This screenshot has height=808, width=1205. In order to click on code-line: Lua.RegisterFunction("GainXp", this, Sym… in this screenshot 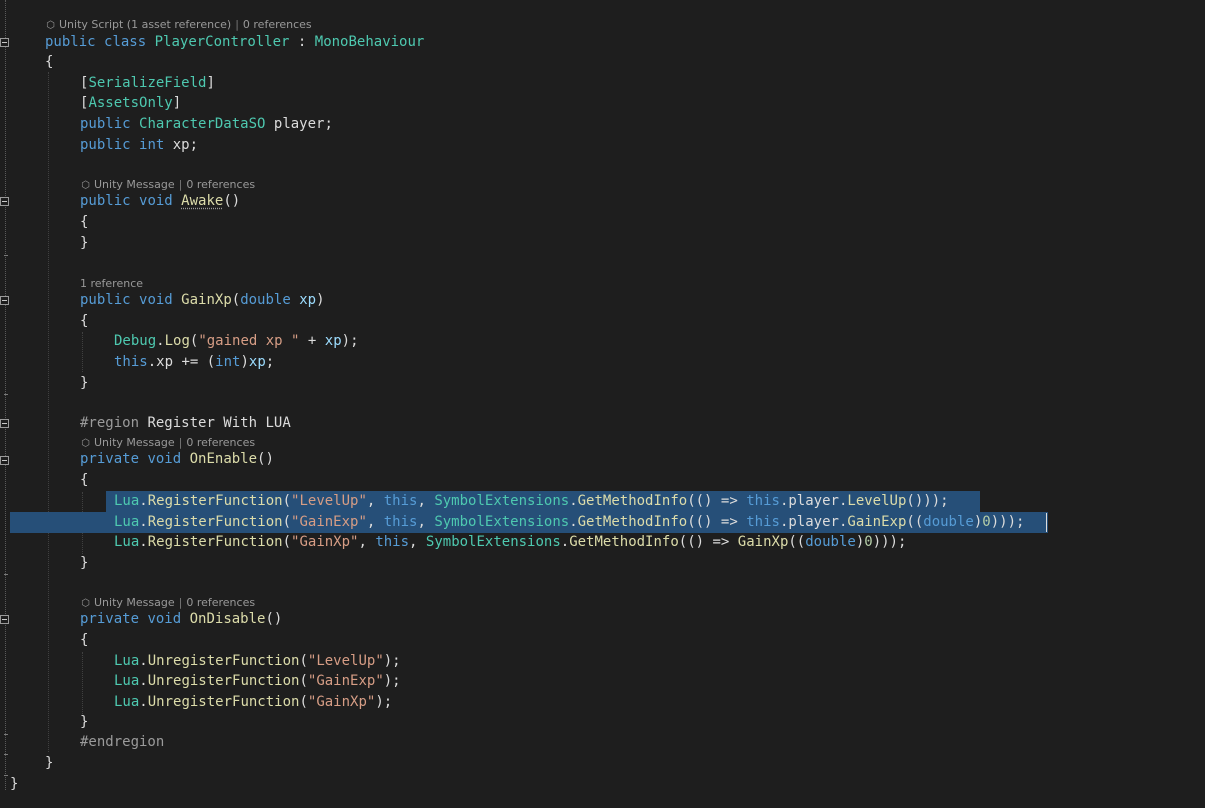, I will do `click(510, 542)`.